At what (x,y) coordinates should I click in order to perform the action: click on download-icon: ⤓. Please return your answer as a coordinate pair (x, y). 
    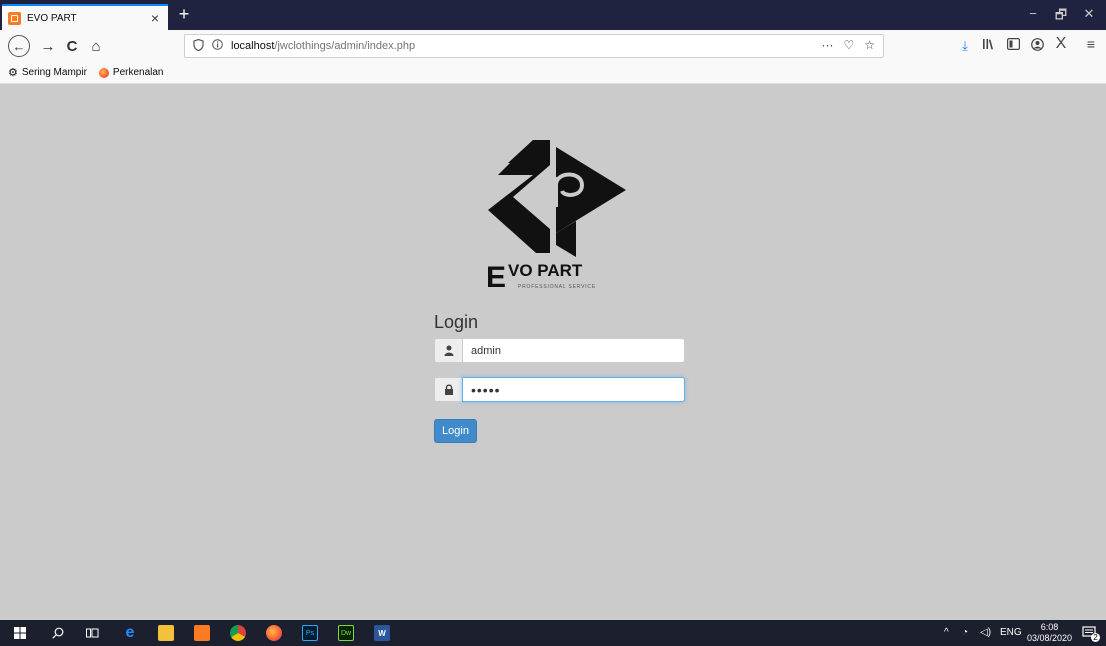
    Looking at the image, I should click on (965, 46).